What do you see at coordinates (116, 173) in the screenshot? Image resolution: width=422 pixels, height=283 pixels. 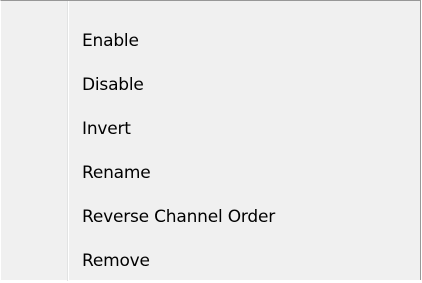 I see `menu-item-label: Rename` at bounding box center [116, 173].